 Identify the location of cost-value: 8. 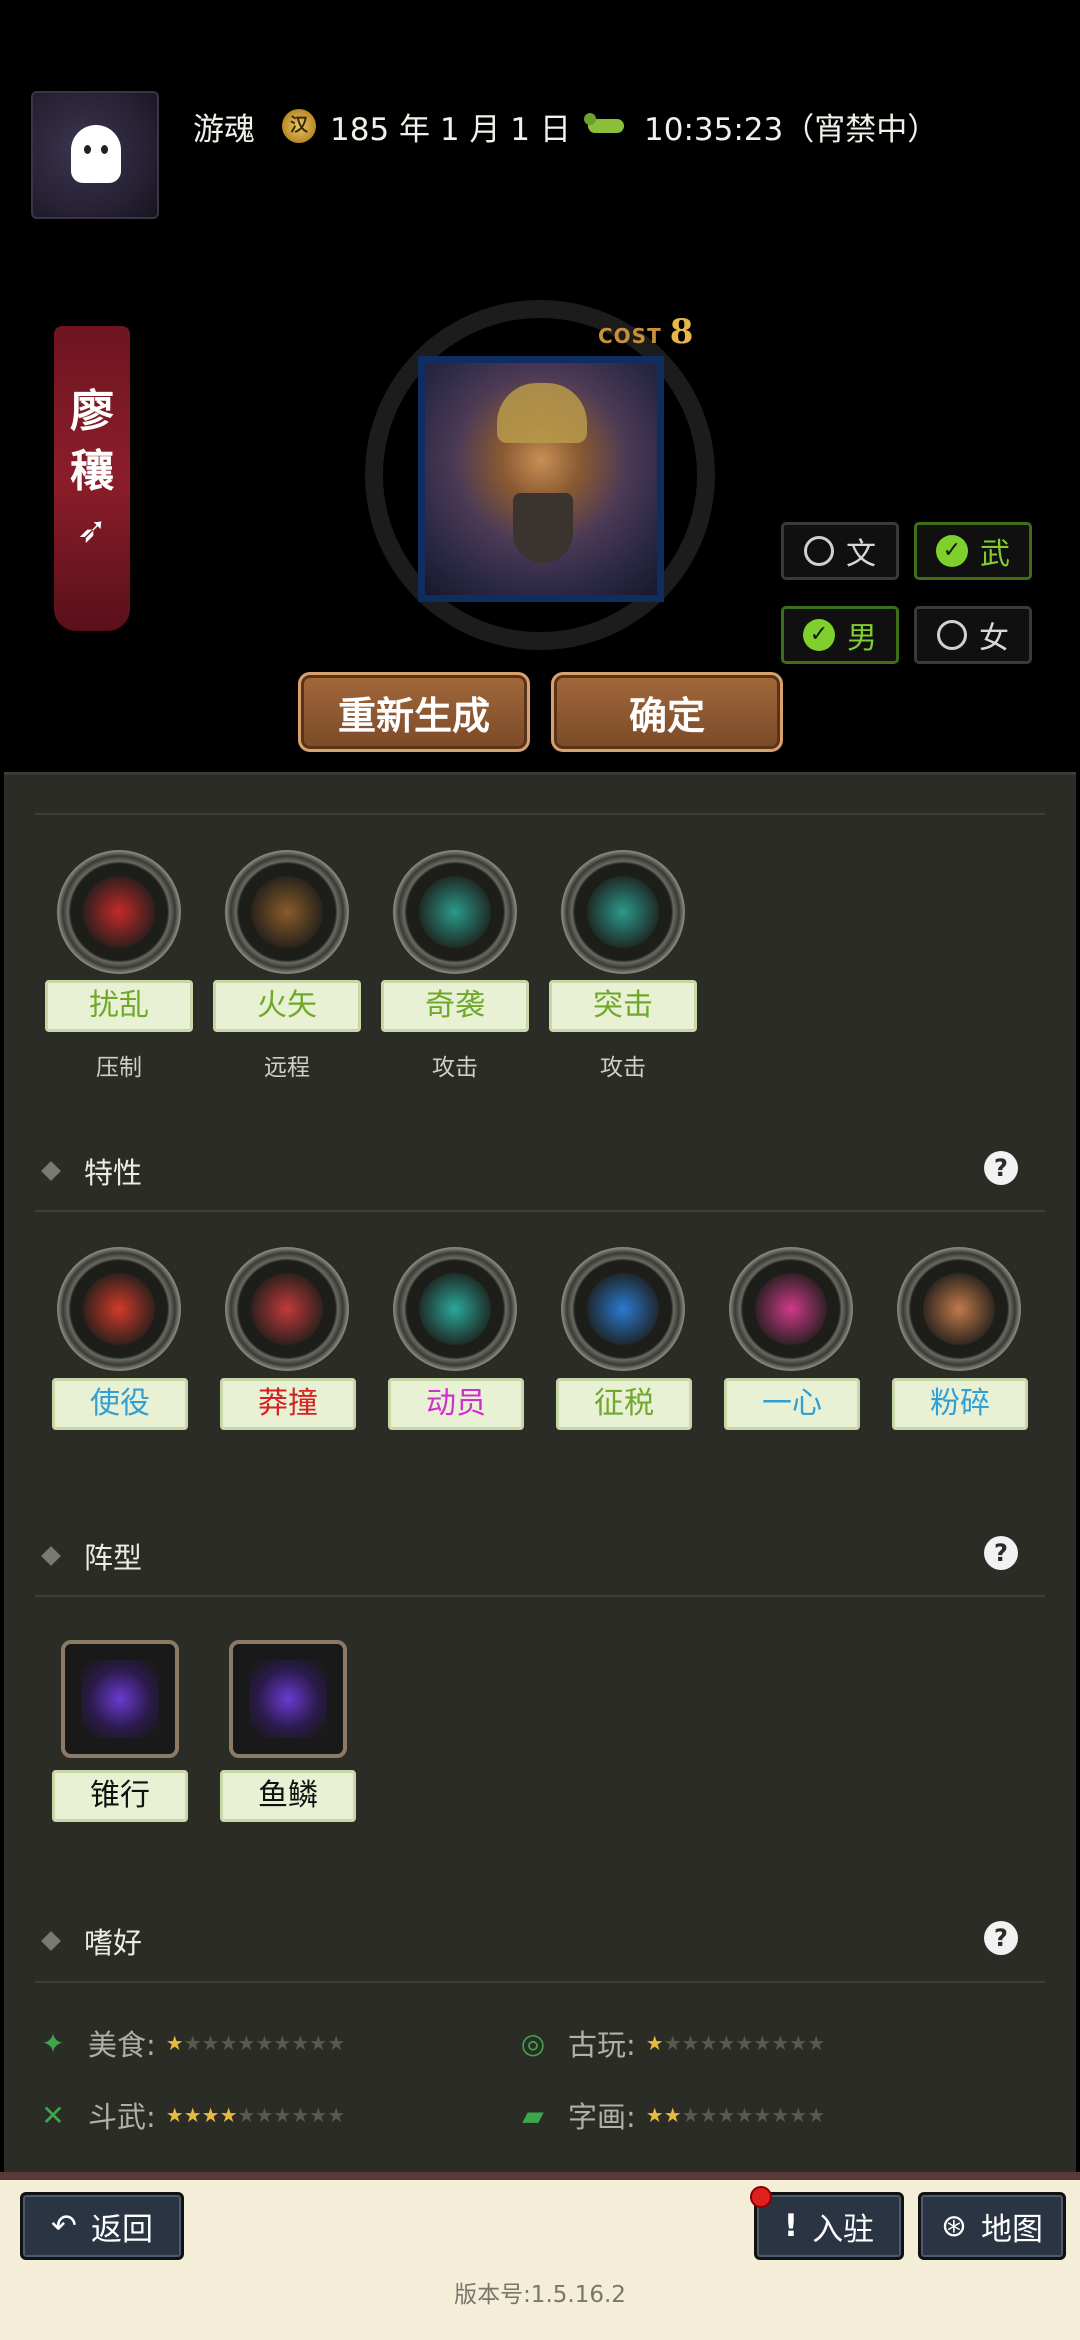
(681, 332).